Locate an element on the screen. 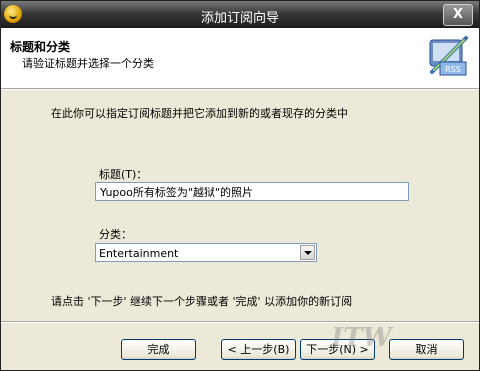  header-subtitle: 请验证标题并选择一个分类 is located at coordinates (88, 63).